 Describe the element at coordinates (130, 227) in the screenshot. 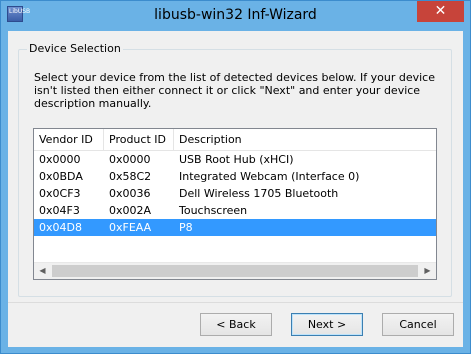

I see `product-id-cell: 0xFEAA` at that location.